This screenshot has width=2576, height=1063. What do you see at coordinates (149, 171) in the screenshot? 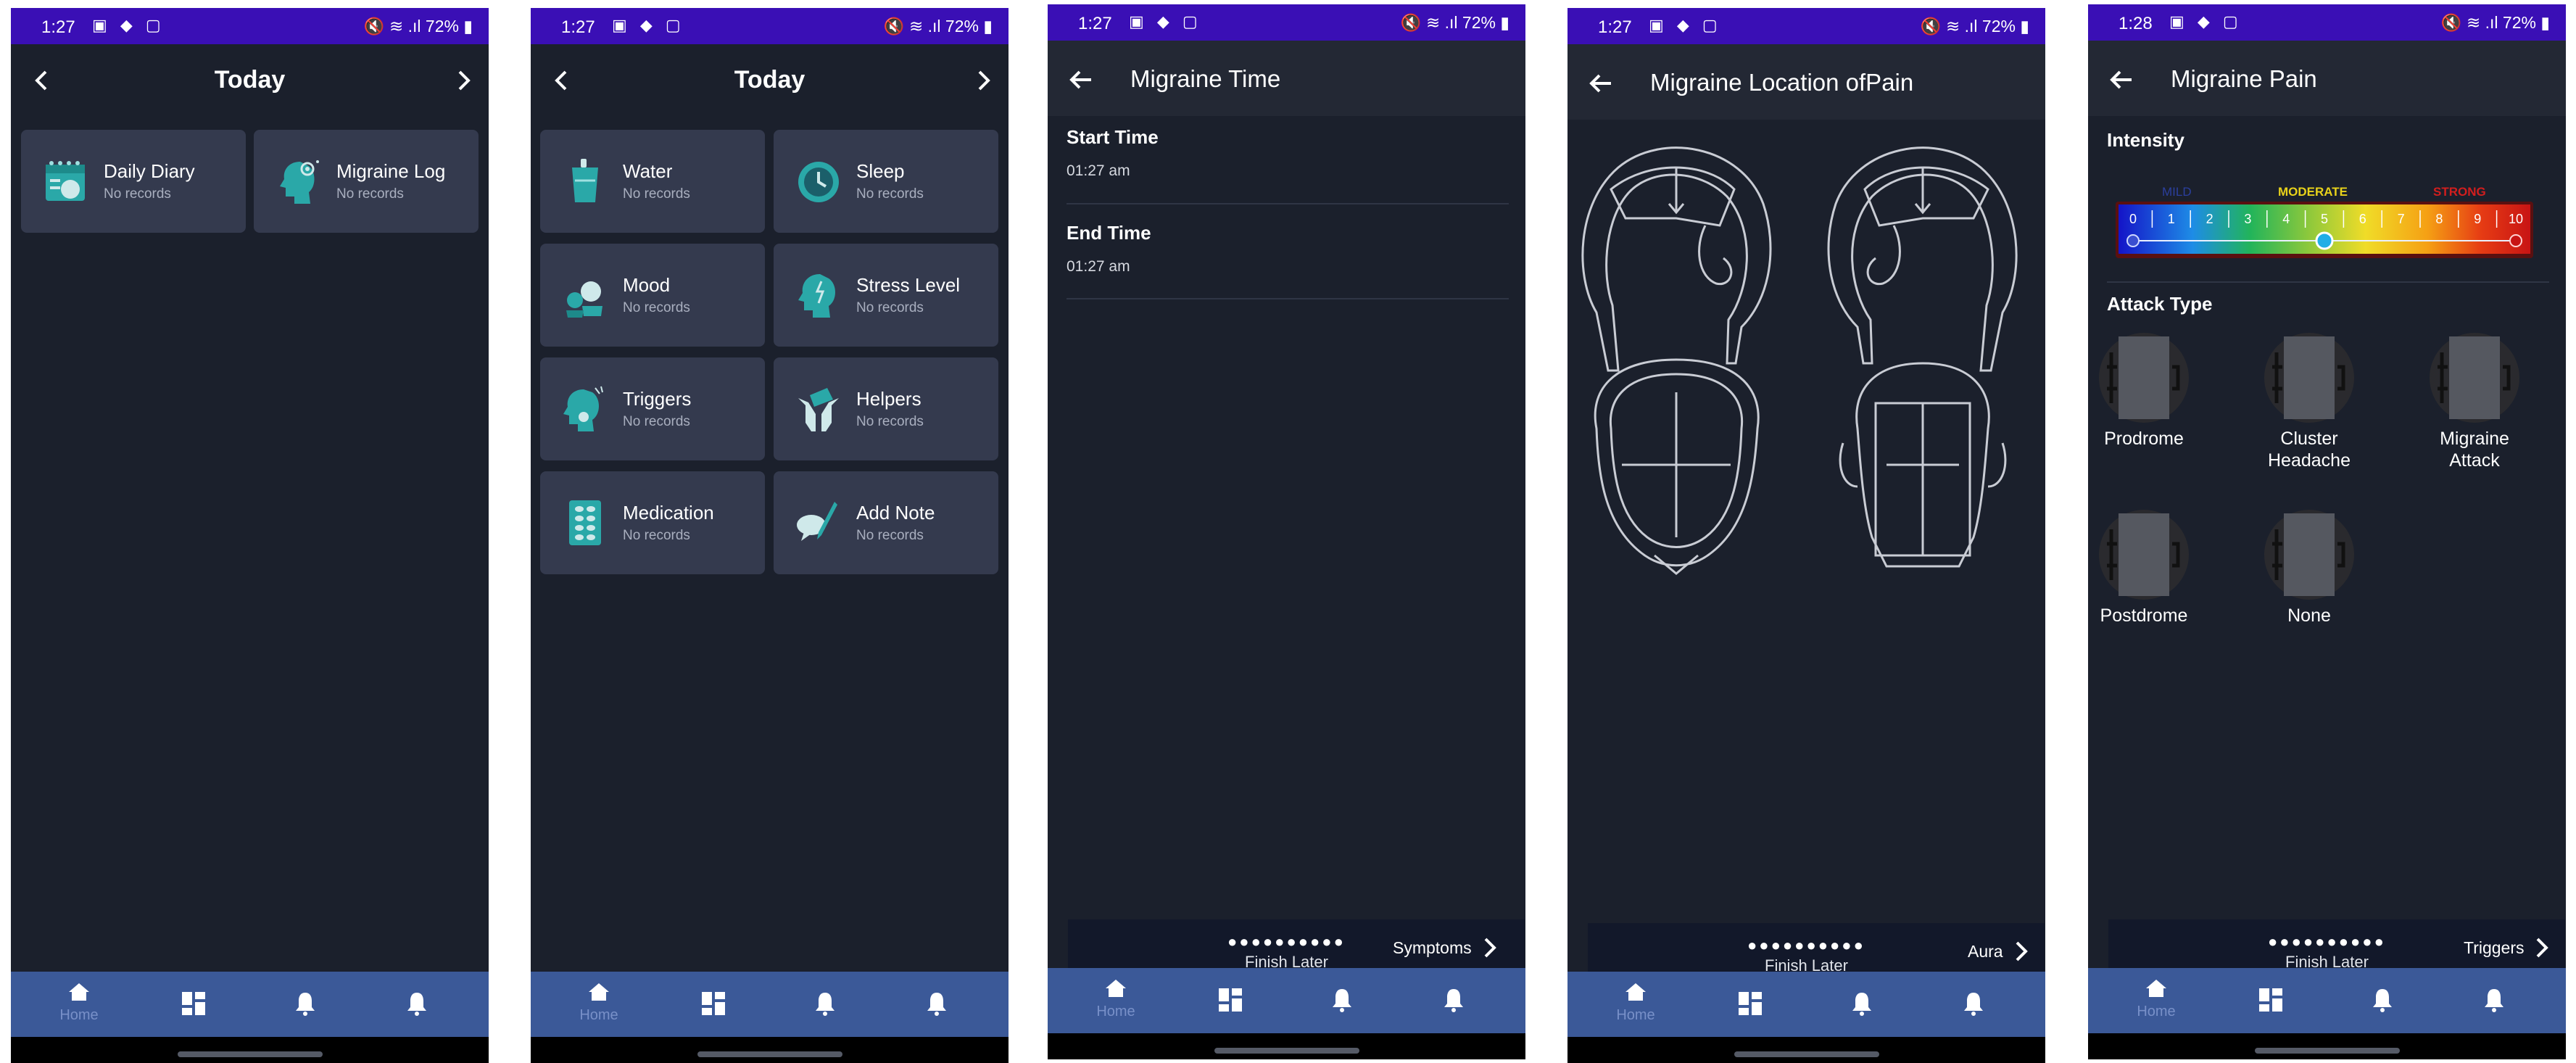
I see `card-title: Daily Diary` at bounding box center [149, 171].